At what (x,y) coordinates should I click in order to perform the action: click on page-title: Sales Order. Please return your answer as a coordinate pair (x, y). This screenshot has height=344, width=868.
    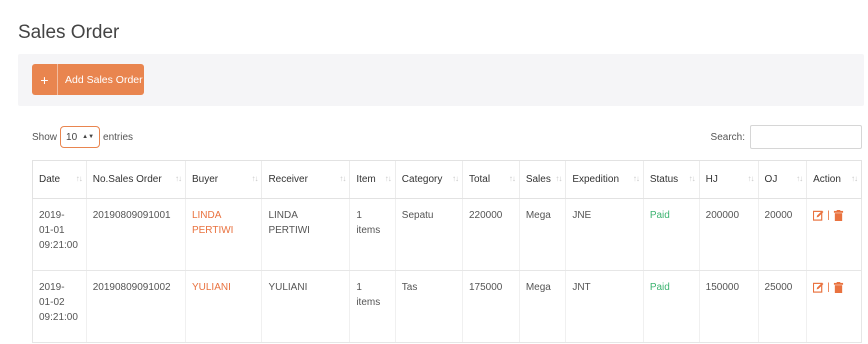
    Looking at the image, I should click on (69, 32).